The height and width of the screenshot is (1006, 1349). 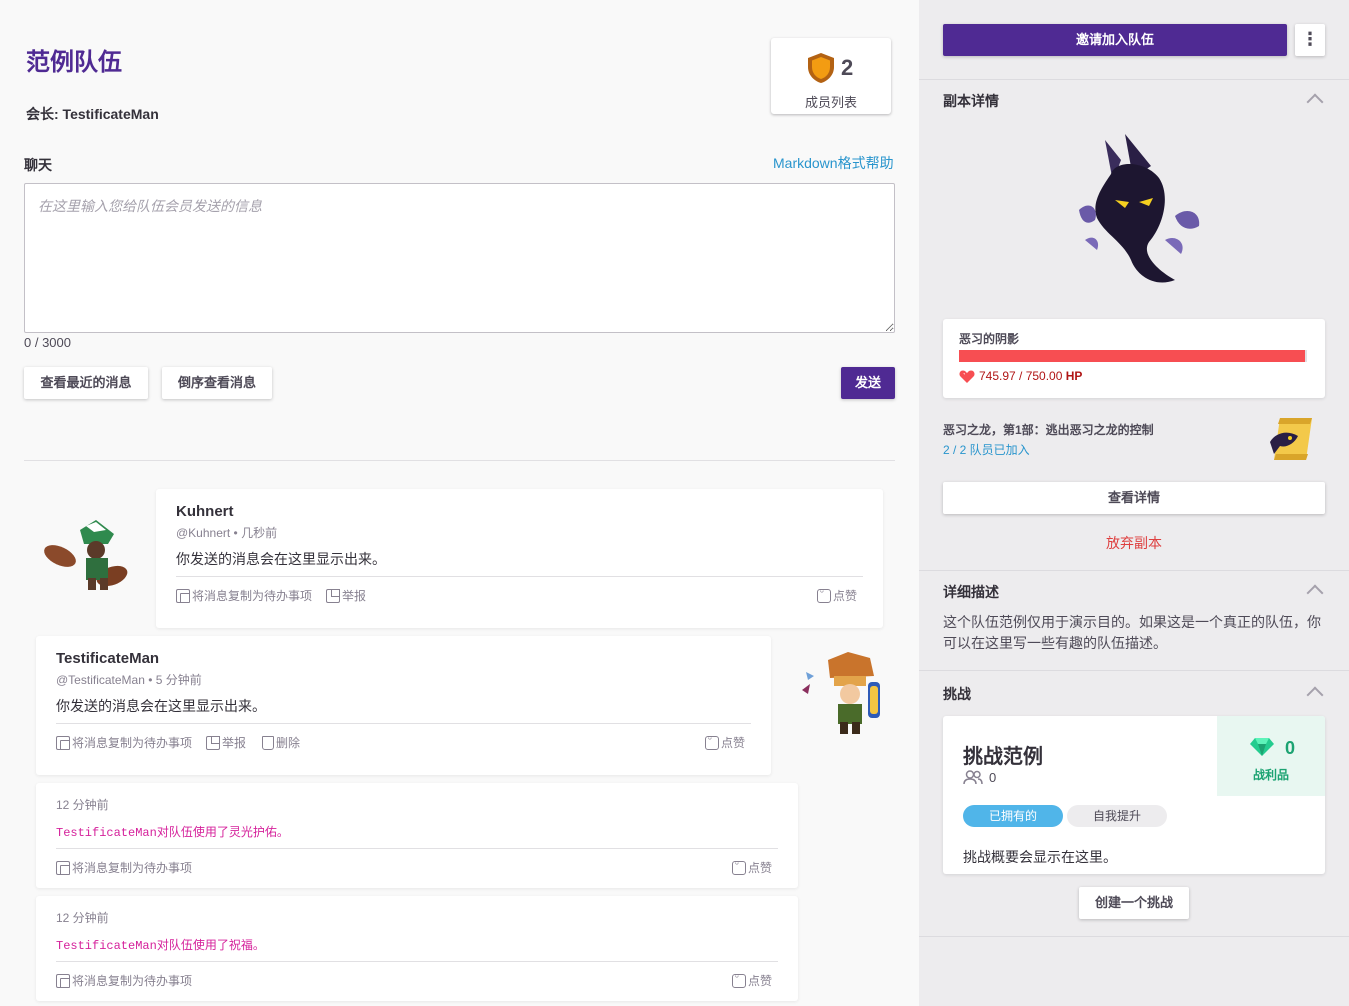 What do you see at coordinates (38, 165) in the screenshot?
I see `chat-label: 聊天` at bounding box center [38, 165].